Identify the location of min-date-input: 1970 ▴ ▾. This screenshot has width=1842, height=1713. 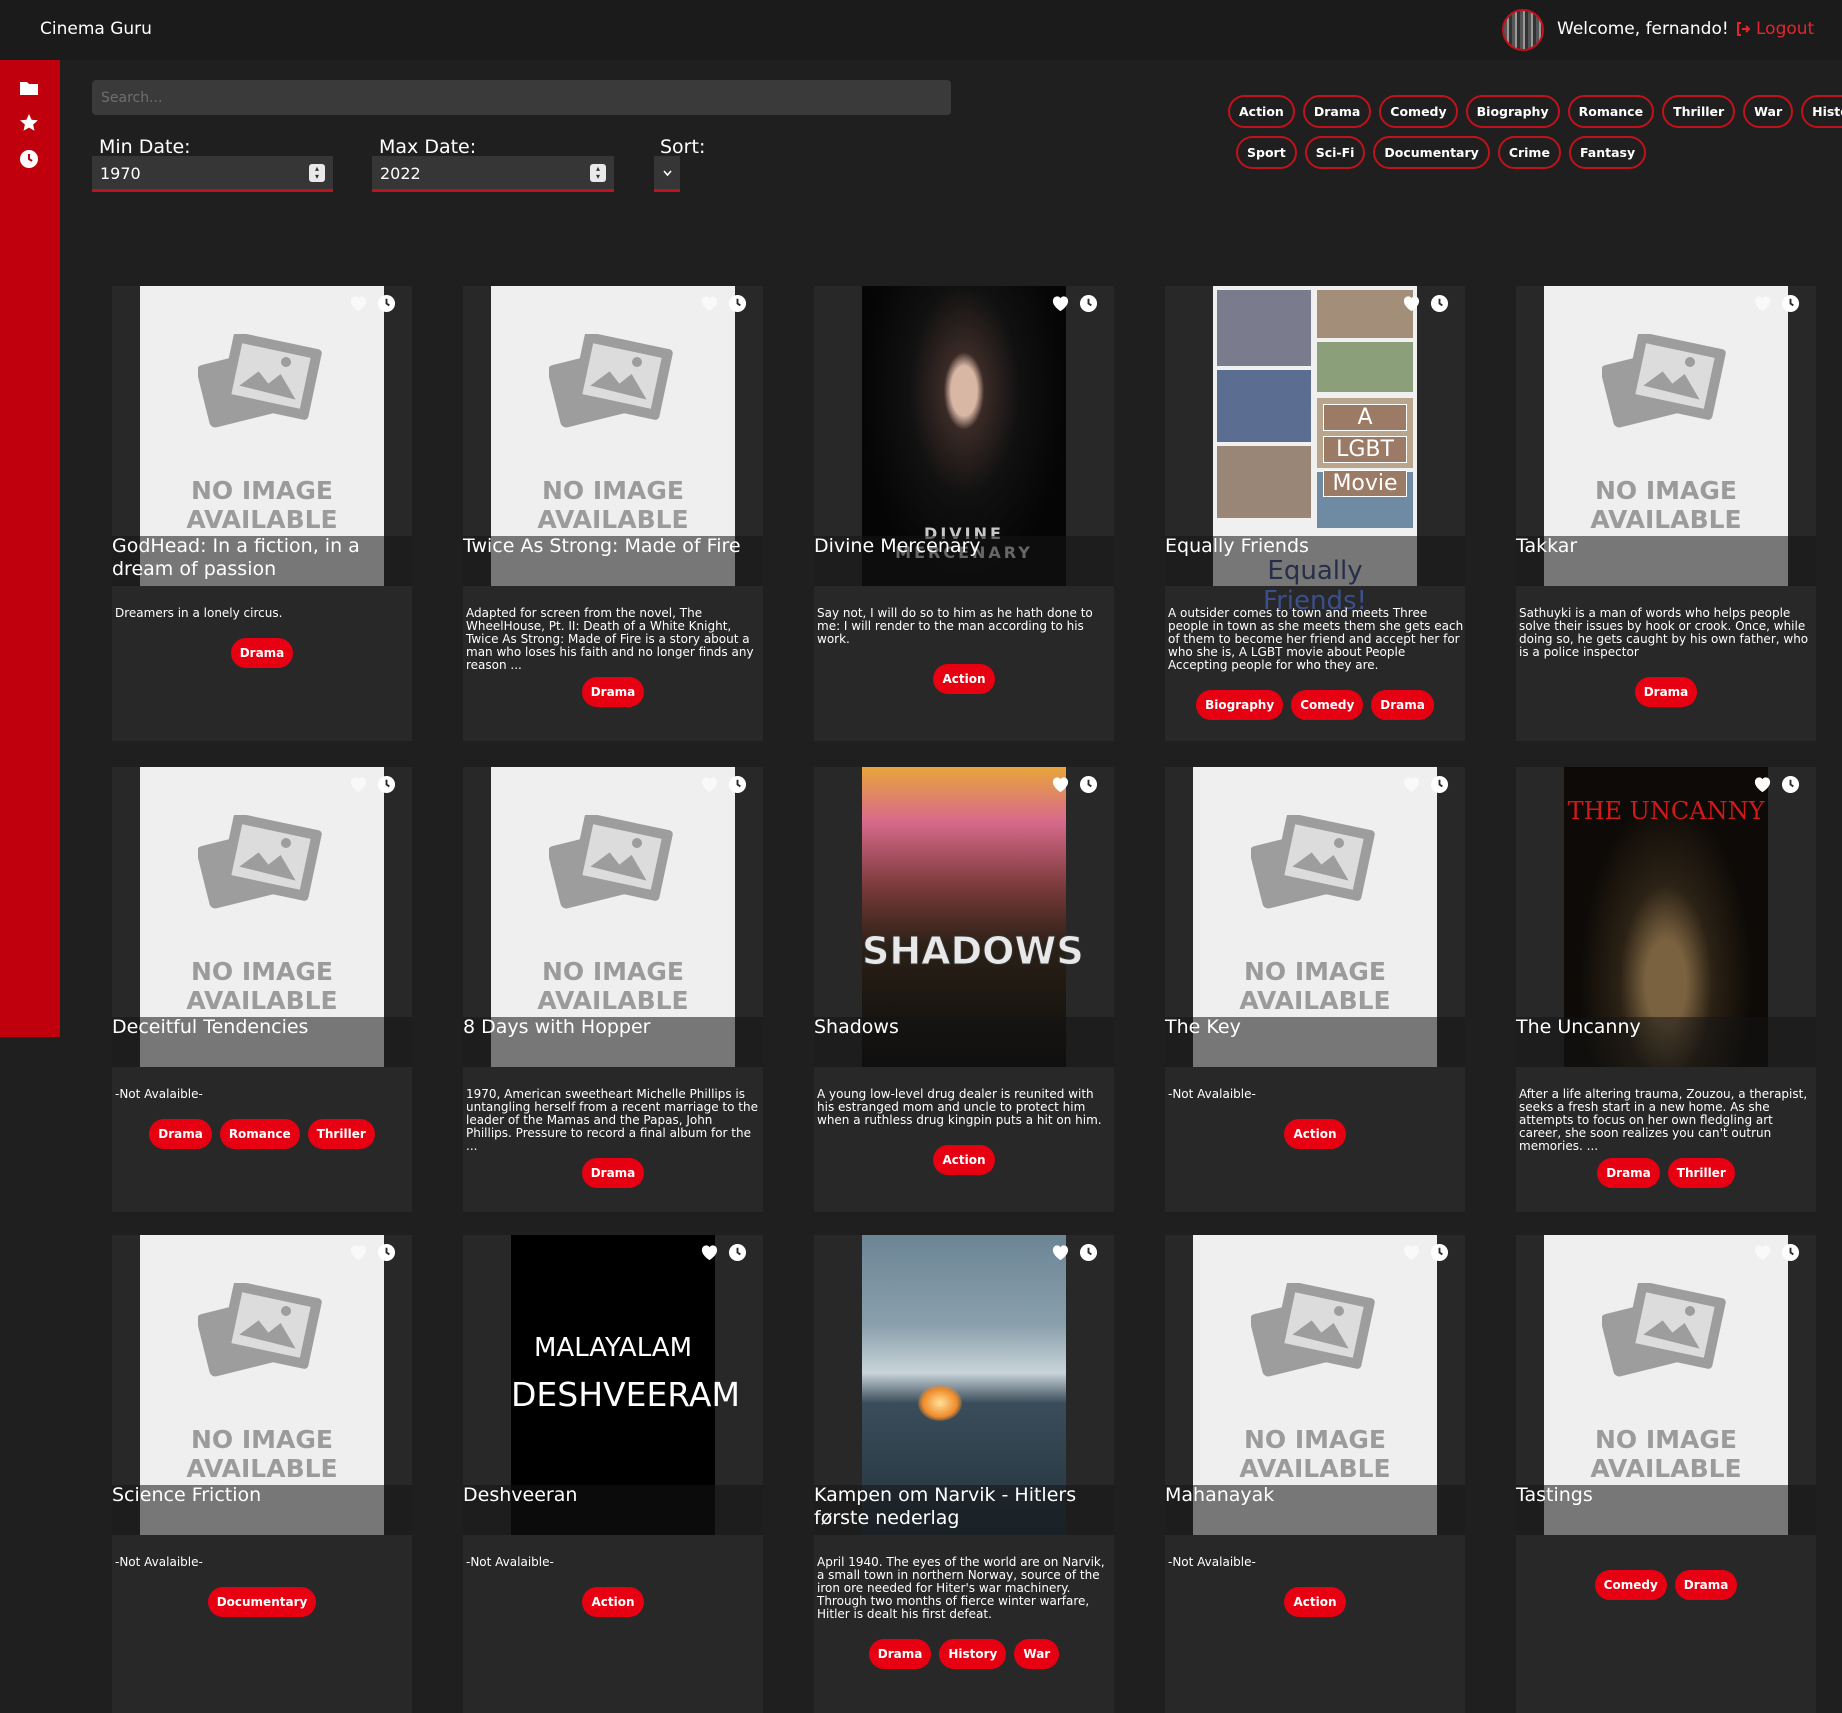
(212, 174).